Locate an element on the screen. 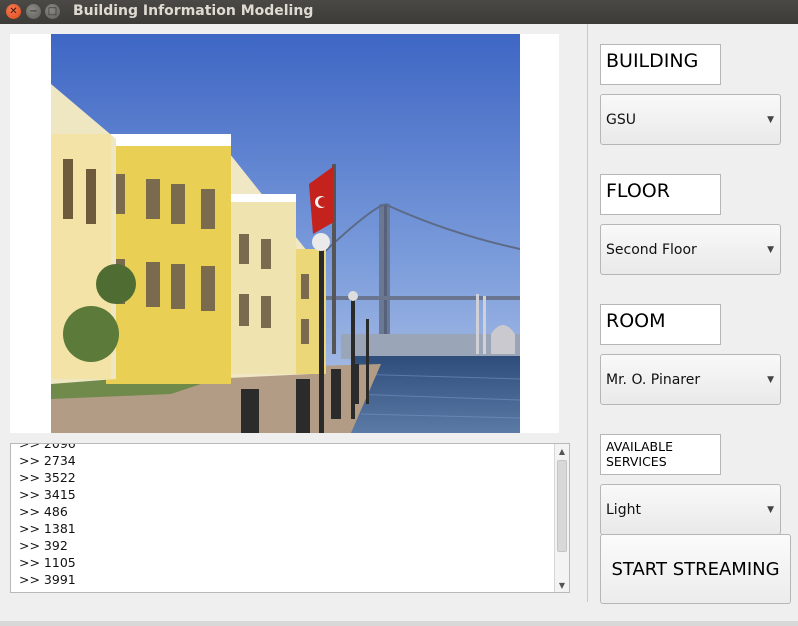 The width and height of the screenshot is (798, 626). services-select-value: Light is located at coordinates (623, 509).